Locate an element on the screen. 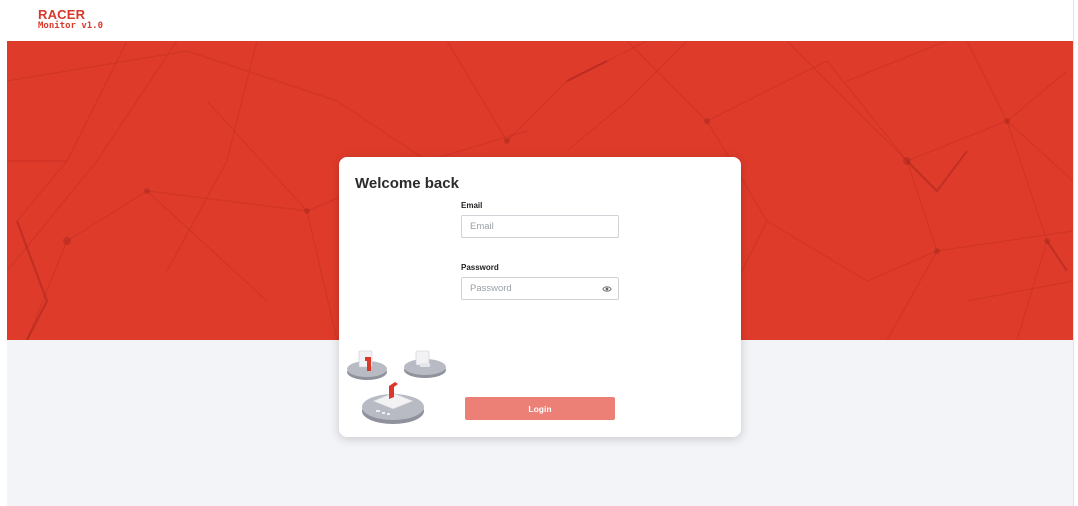  email-field-wrapper is located at coordinates (540, 226).